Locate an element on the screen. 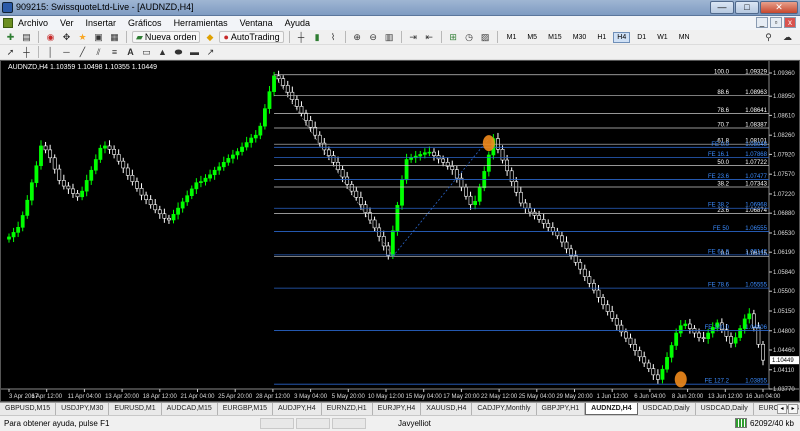 This screenshot has height=431, width=800. navigator-icon: ★ is located at coordinates (82, 37).